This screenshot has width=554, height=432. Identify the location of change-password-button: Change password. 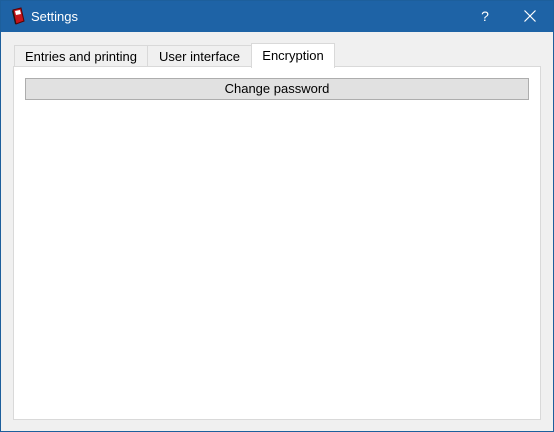
(277, 89).